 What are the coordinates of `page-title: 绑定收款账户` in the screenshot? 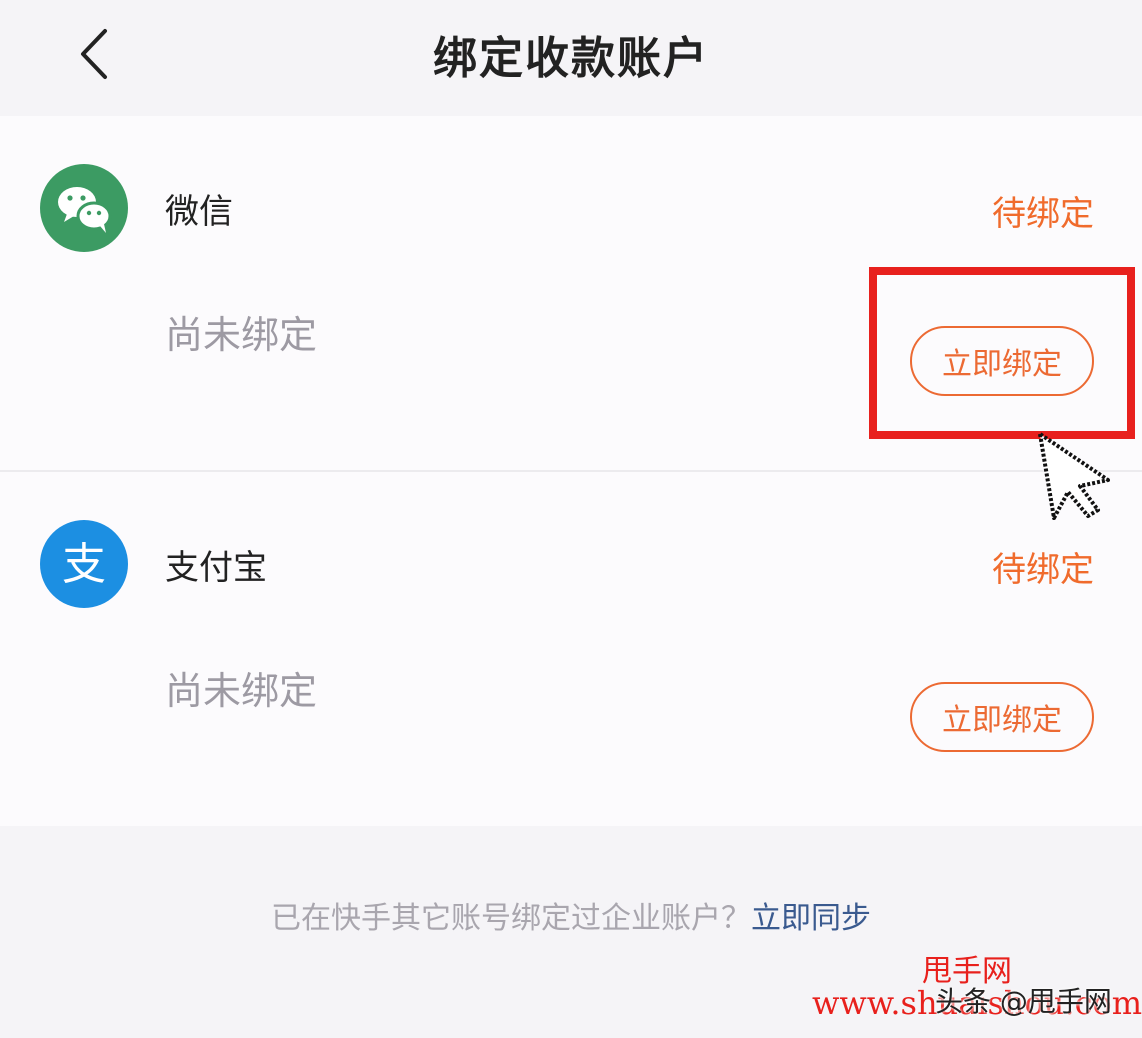 It's located at (571, 58).